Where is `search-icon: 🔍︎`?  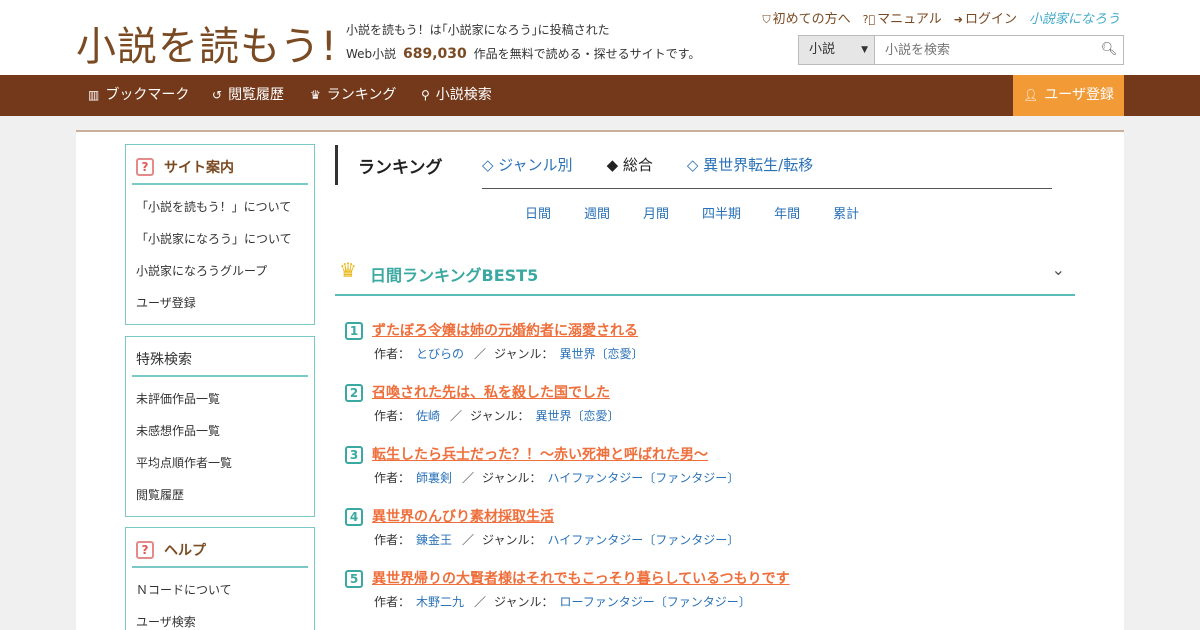 search-icon: 🔍︎ is located at coordinates (1109, 49).